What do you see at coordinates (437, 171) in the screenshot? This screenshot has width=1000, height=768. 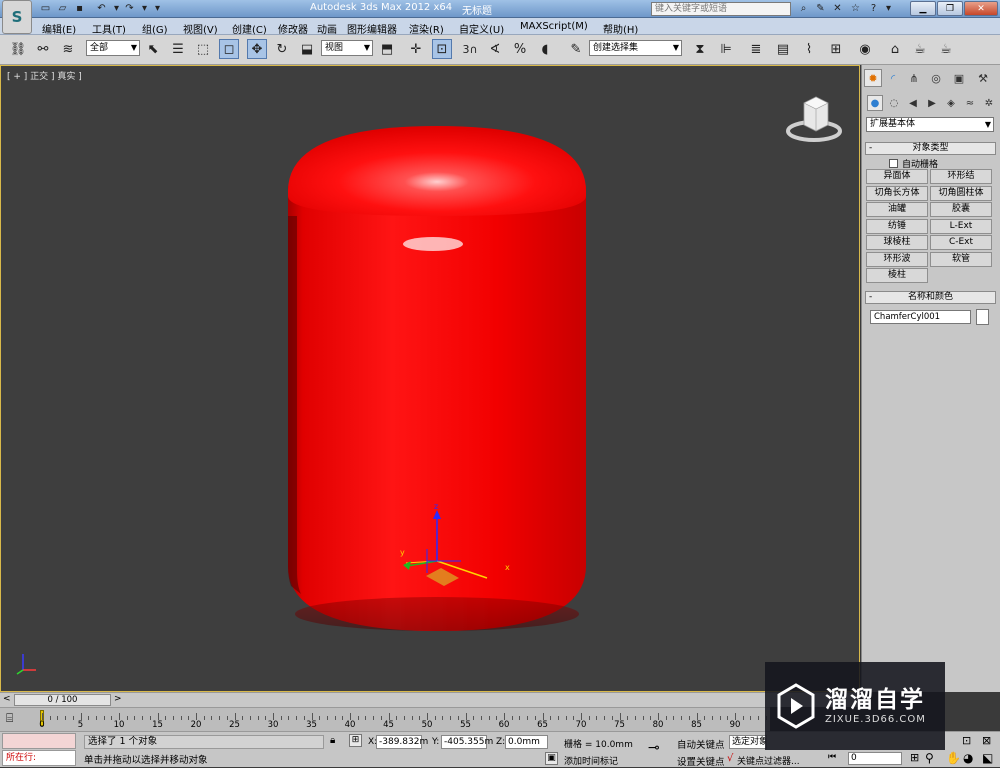 I see `cylinder-top-cap` at bounding box center [437, 171].